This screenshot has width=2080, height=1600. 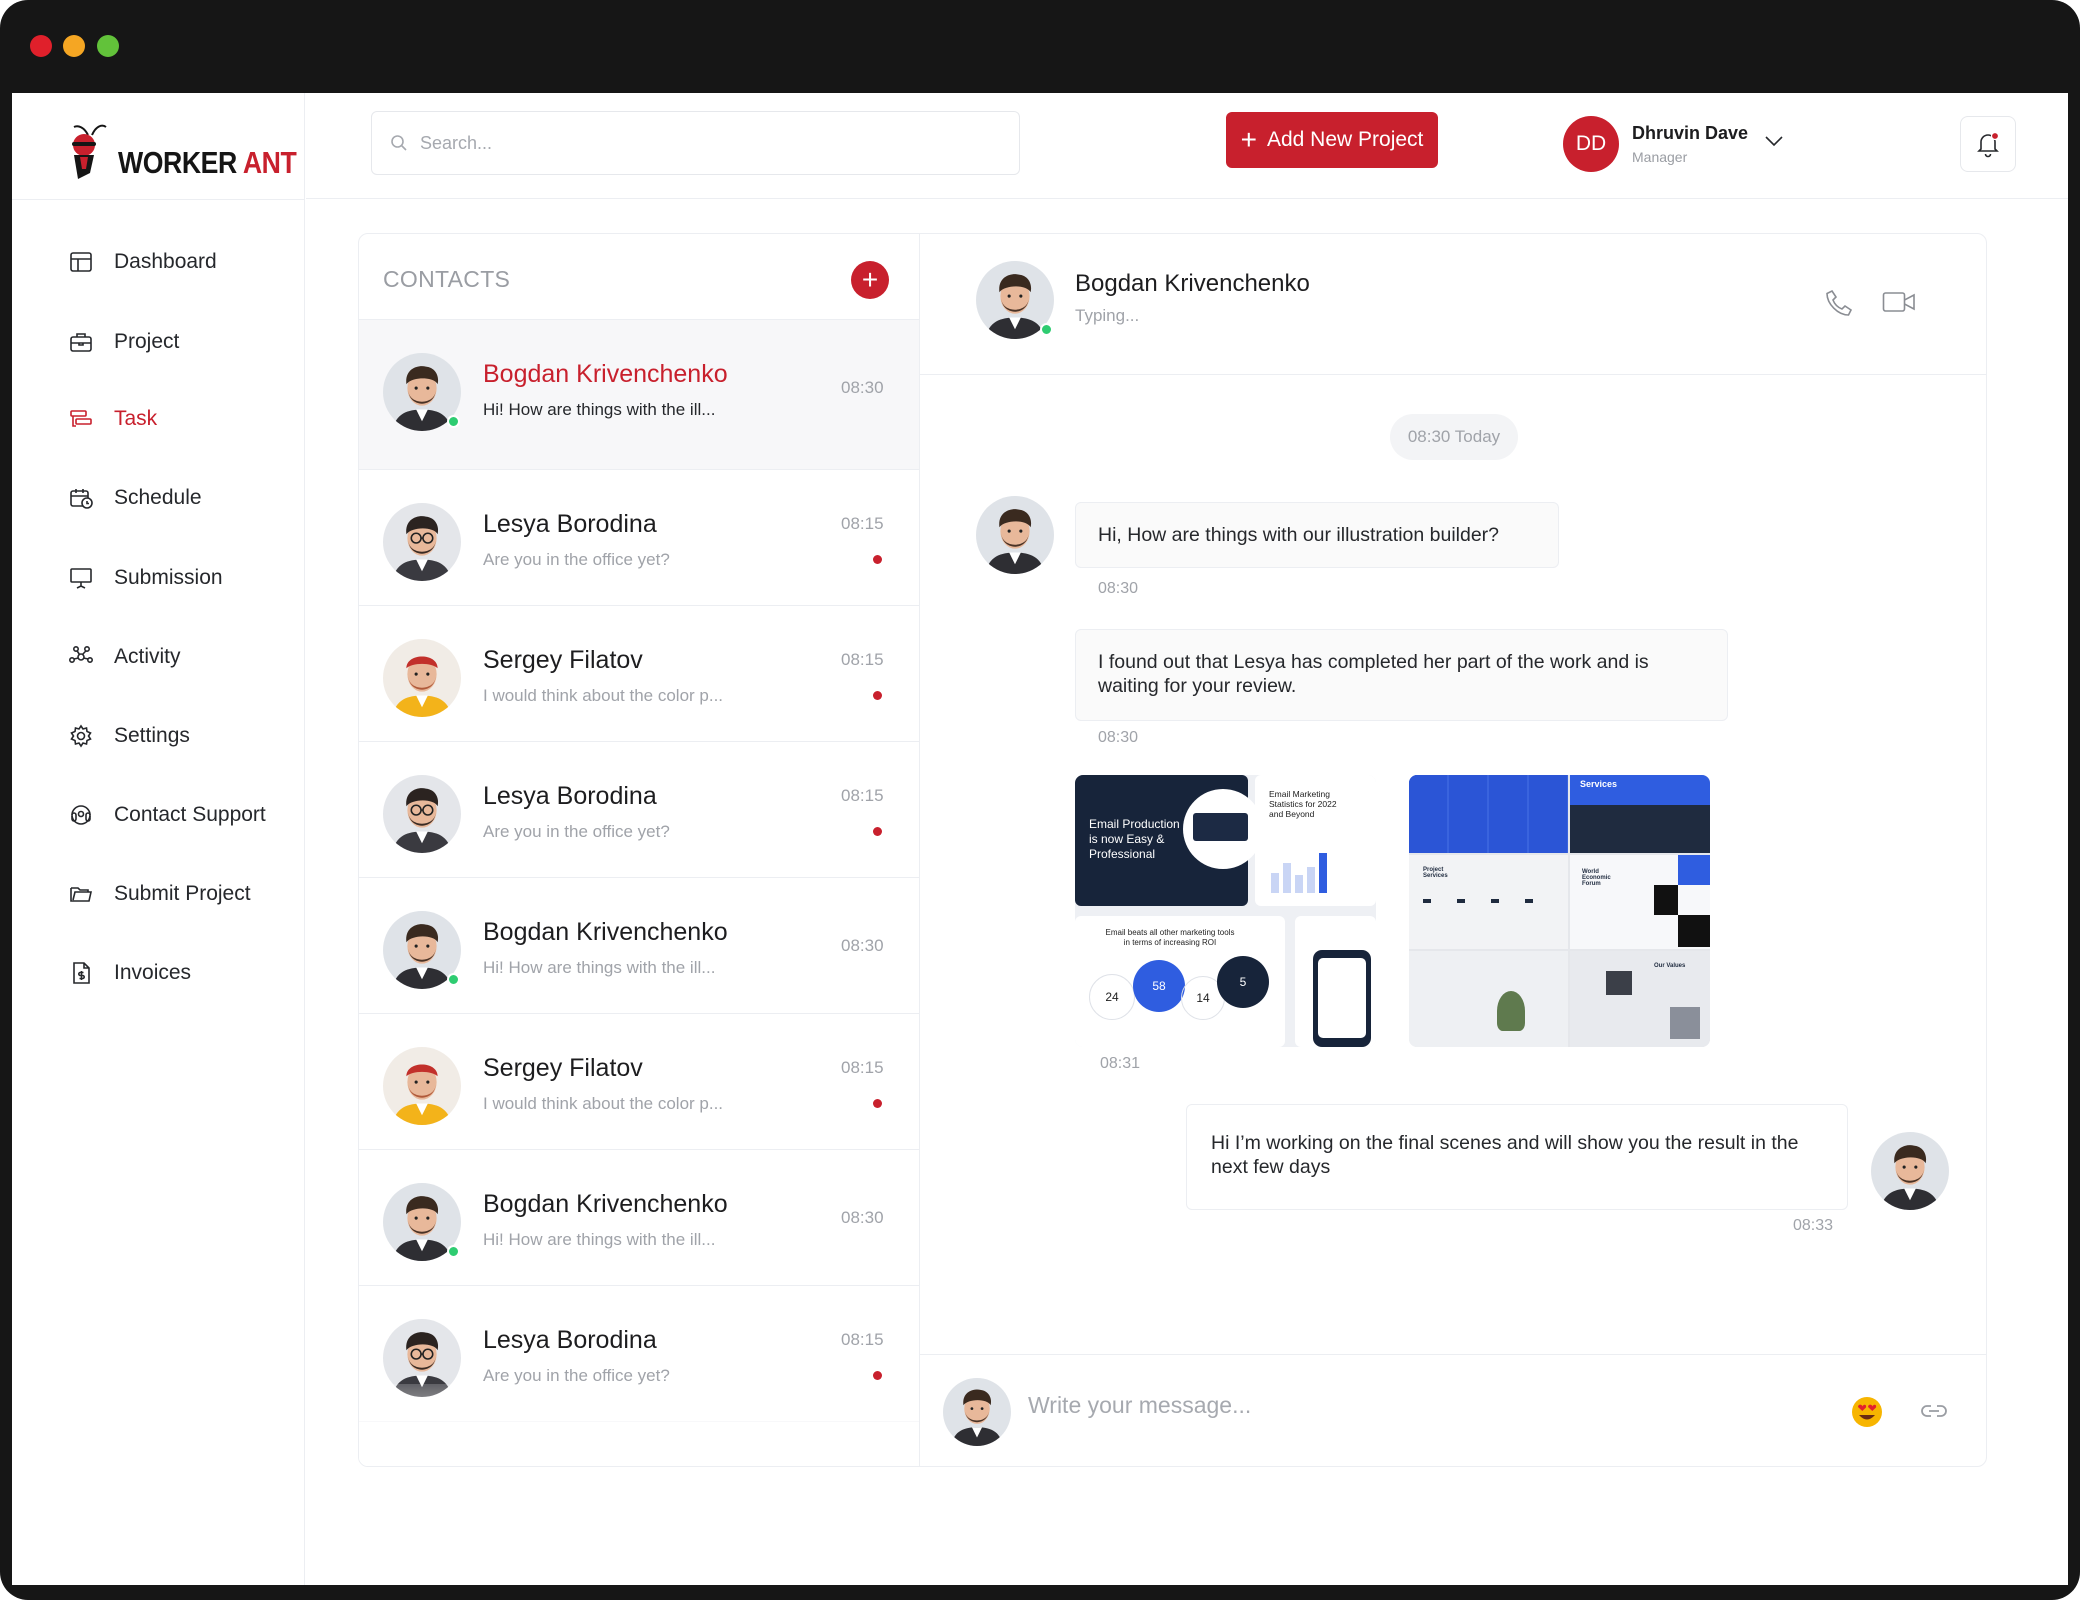 I want to click on emoji-icon, so click(x=1867, y=1412).